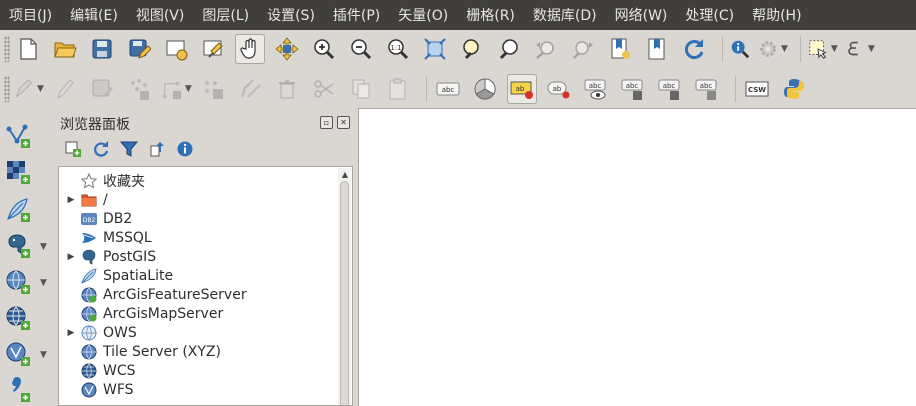 The width and height of the screenshot is (916, 406). Describe the element at coordinates (65, 89) in the screenshot. I see `toggle-editing-button` at that location.